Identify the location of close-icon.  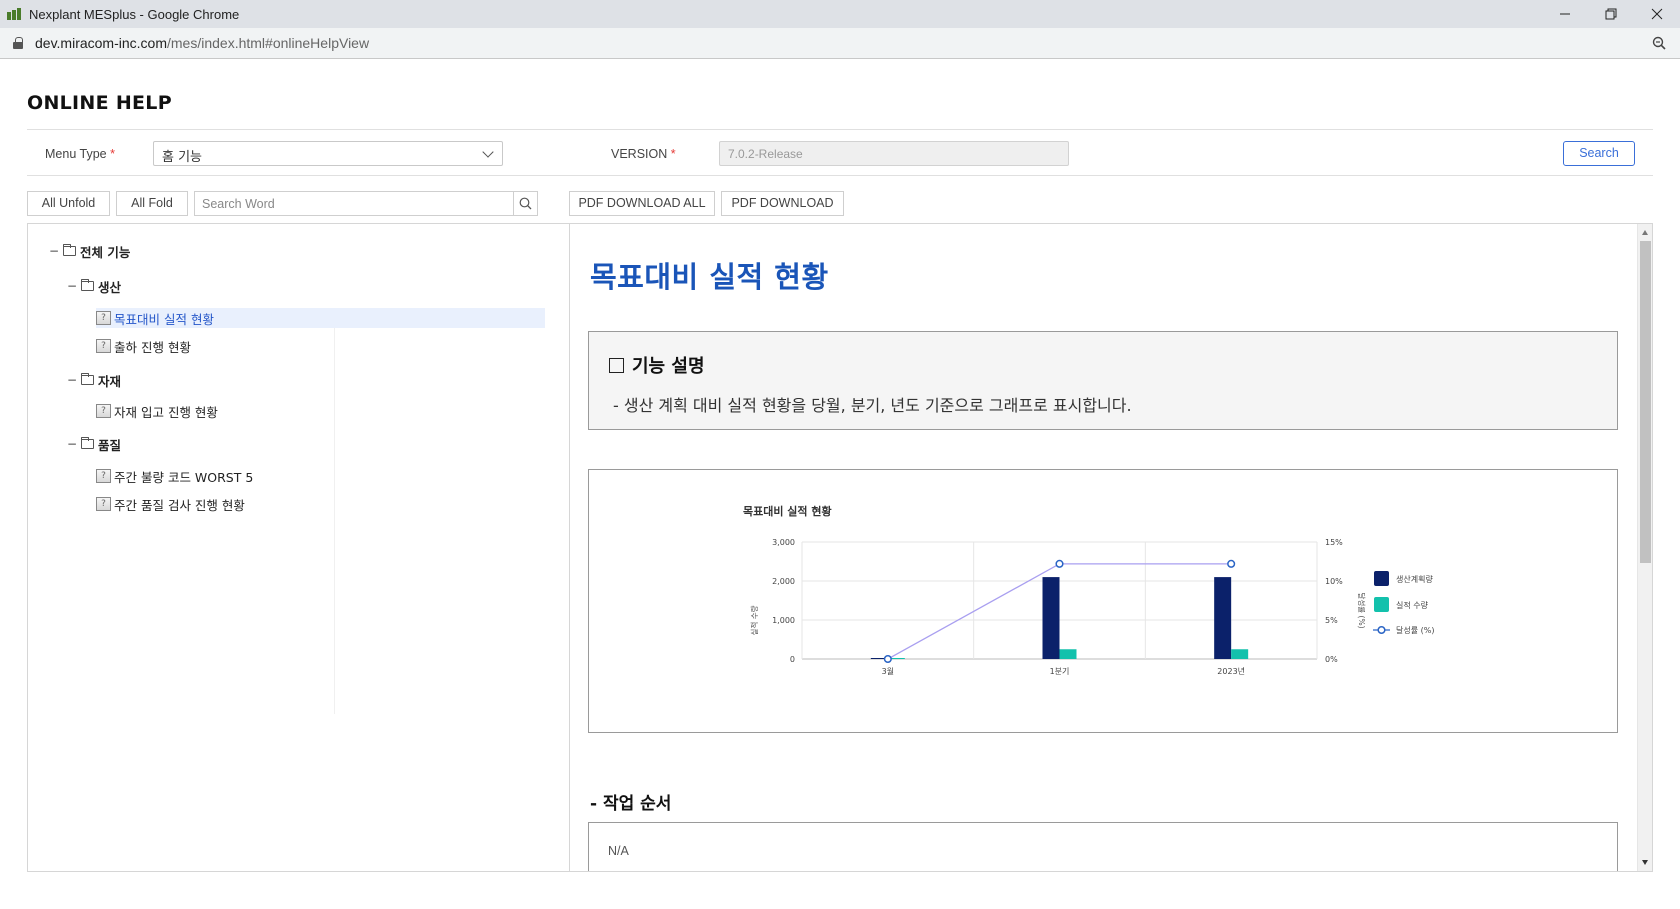
(1657, 14).